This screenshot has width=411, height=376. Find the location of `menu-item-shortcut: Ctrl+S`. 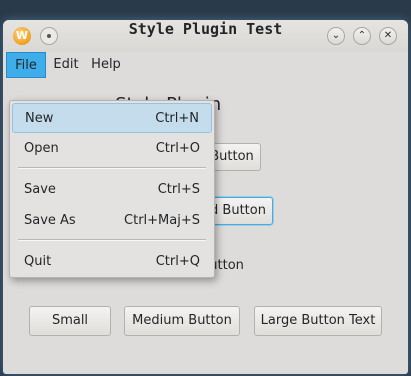

menu-item-shortcut: Ctrl+S is located at coordinates (178, 189).